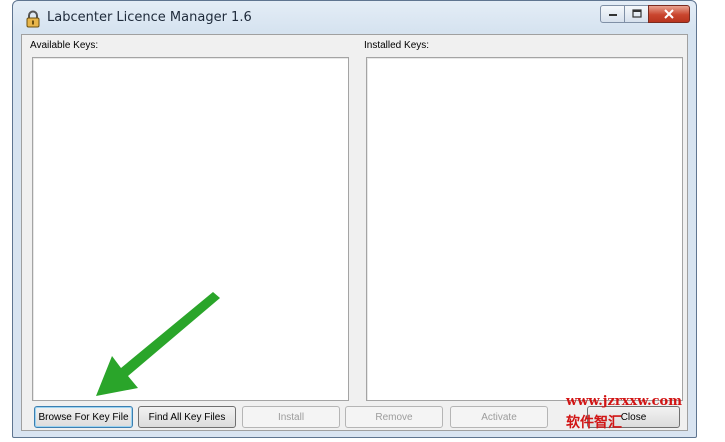 This screenshot has width=725, height=442. Describe the element at coordinates (83, 417) in the screenshot. I see `browse-for-key-file-button: Browse For Key File` at that location.